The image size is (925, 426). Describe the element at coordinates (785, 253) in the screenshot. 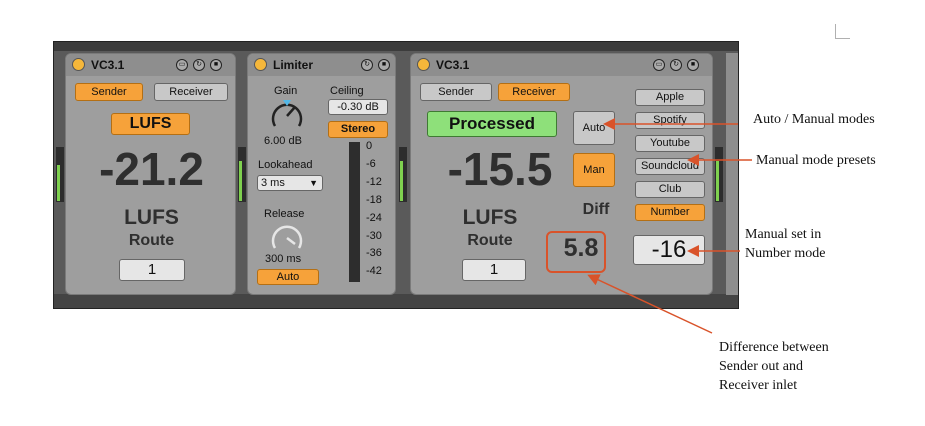

I see `annotation-manual-line2: Number mode` at that location.